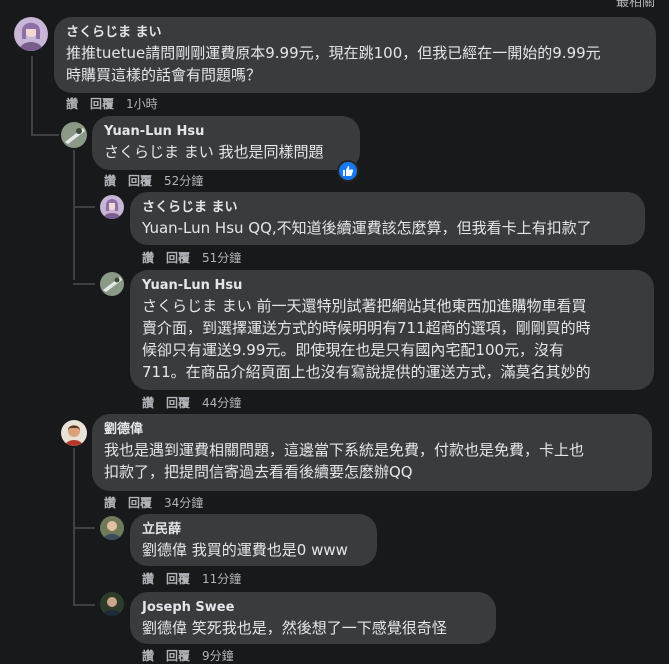 The height and width of the screenshot is (664, 669). Describe the element at coordinates (197, 257) in the screenshot. I see `comment-actions: 讚回覆 51分鐘` at that location.